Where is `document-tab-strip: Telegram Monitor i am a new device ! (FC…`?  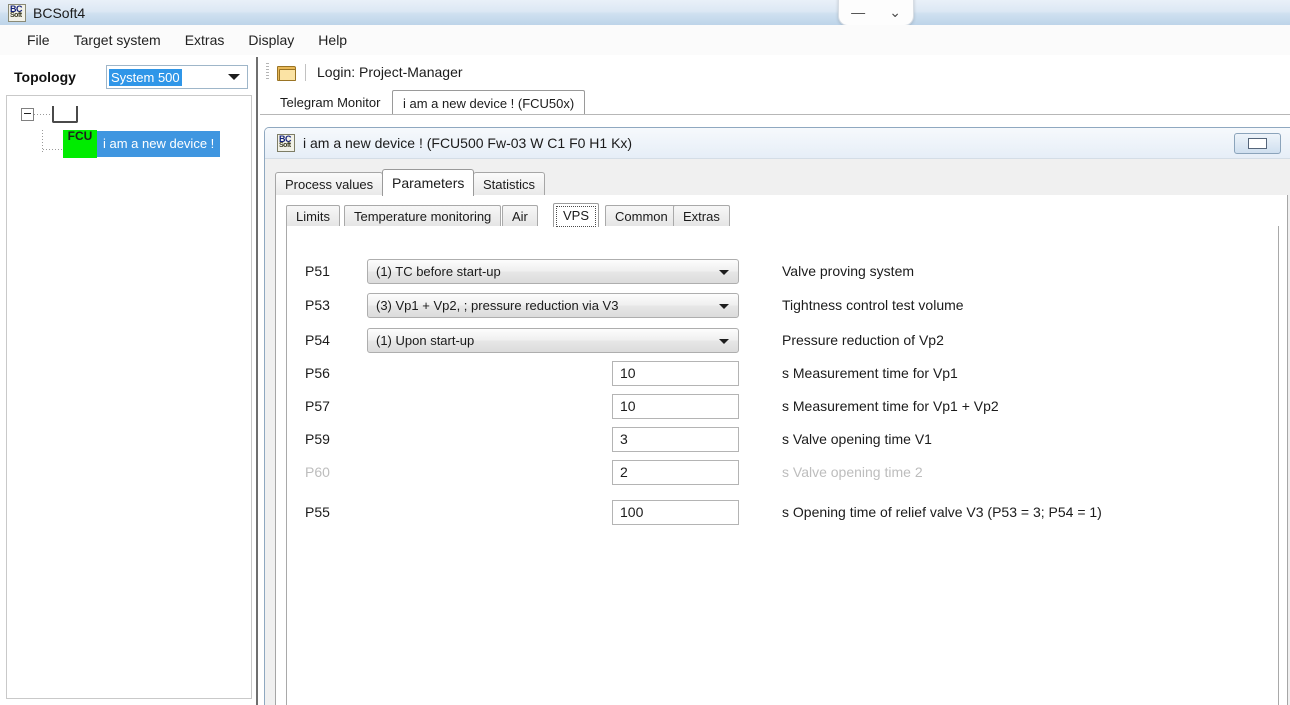
document-tab-strip: Telegram Monitor i am a new device ! (FC… is located at coordinates (775, 102).